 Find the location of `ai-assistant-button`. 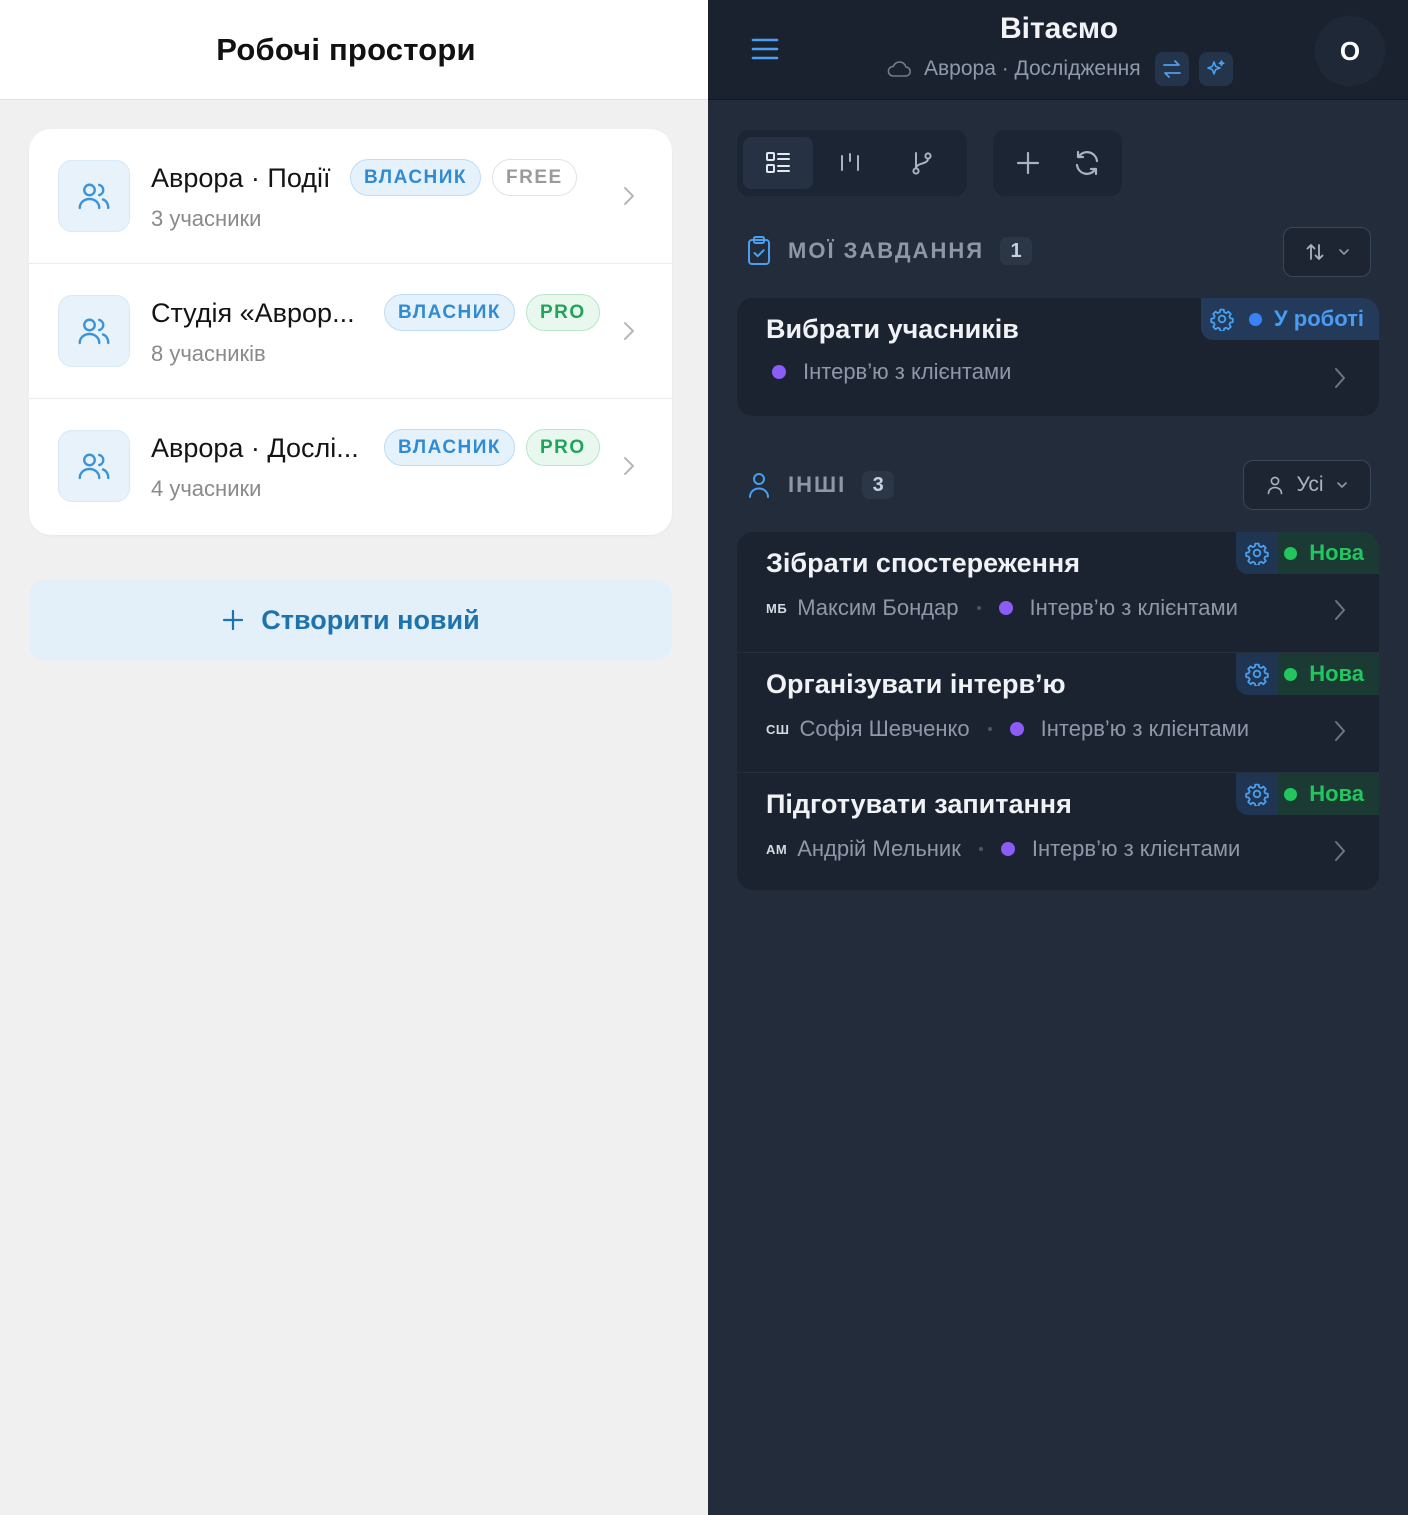

ai-assistant-button is located at coordinates (1215, 69).